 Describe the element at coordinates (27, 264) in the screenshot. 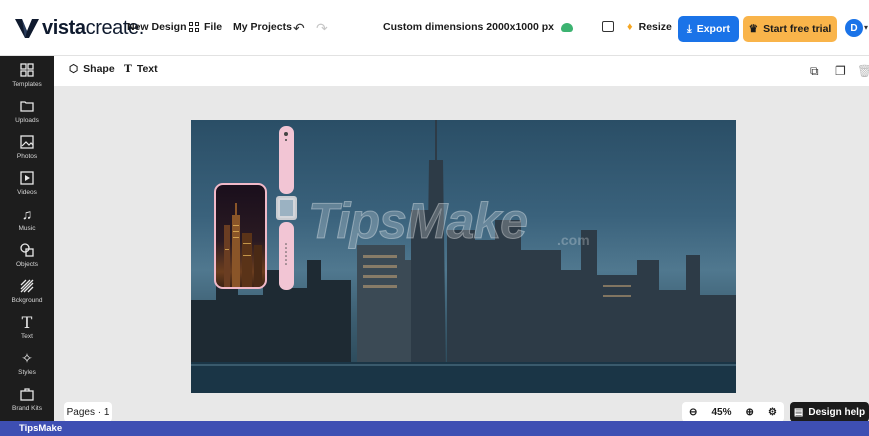

I see `sidebar-item-label: Objects` at that location.